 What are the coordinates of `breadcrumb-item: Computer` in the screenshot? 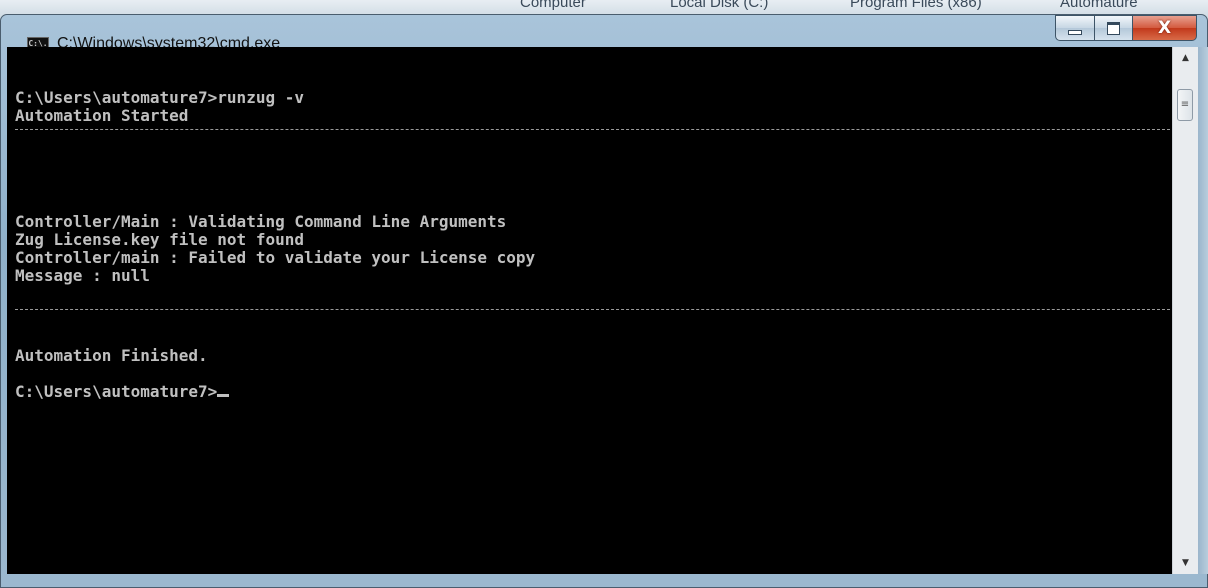 It's located at (553, 5).